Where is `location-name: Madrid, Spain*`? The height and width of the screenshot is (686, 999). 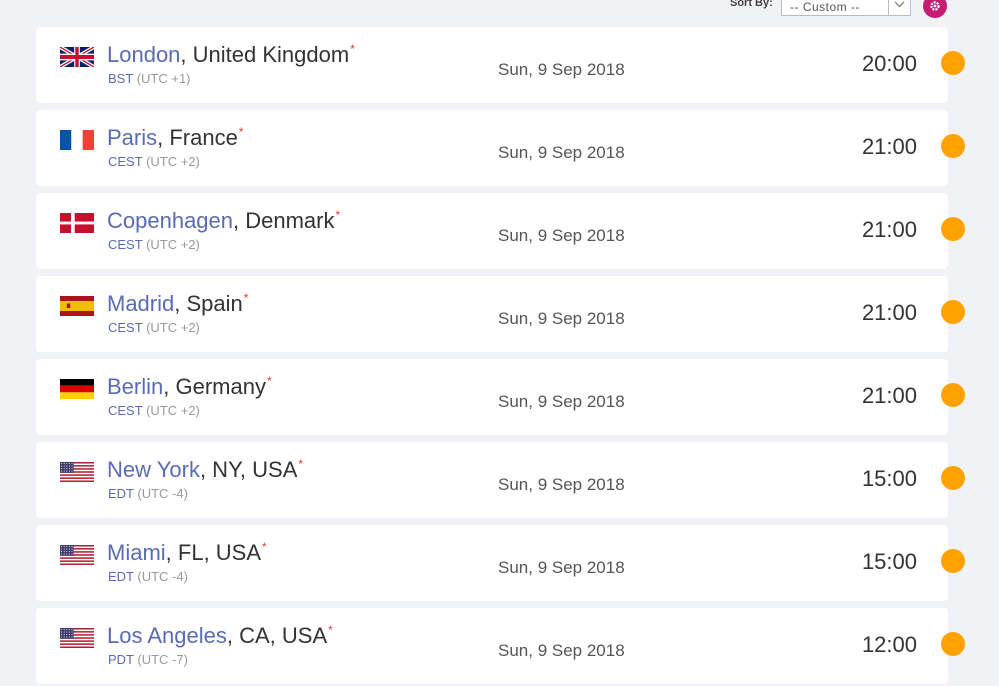 location-name: Madrid, Spain* is located at coordinates (177, 304).